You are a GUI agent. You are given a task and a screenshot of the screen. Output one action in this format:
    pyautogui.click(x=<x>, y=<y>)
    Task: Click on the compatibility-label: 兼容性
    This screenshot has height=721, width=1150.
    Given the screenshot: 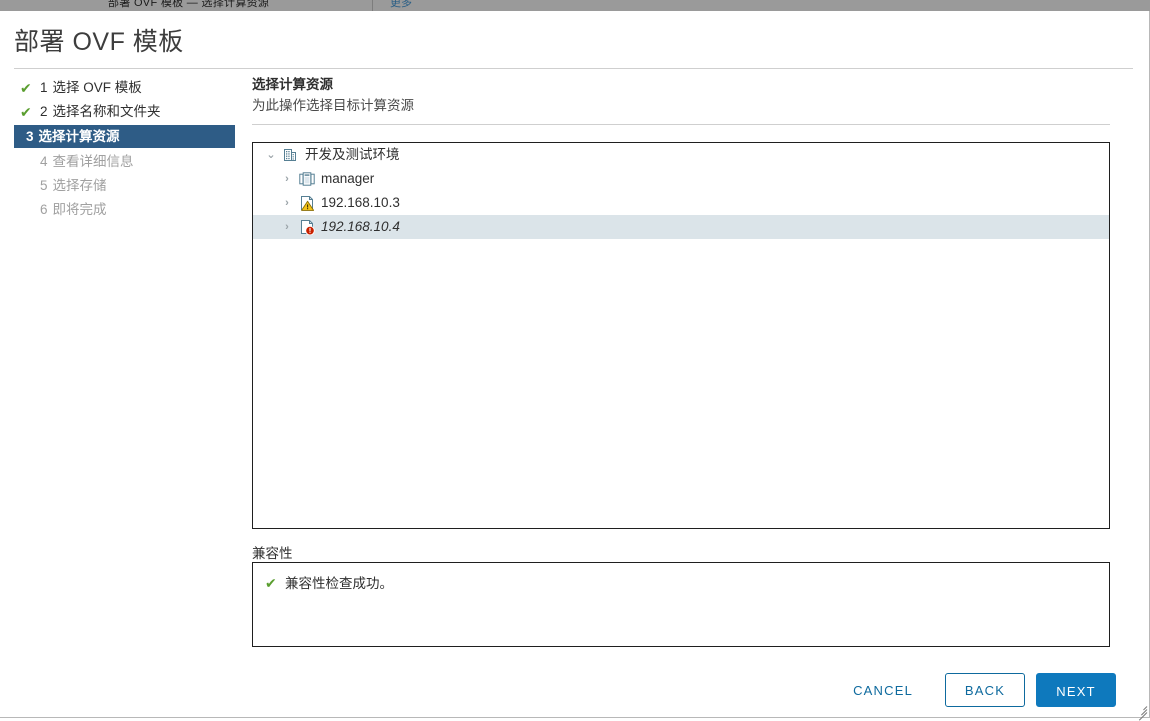 What is the action you would take?
    pyautogui.click(x=272, y=553)
    